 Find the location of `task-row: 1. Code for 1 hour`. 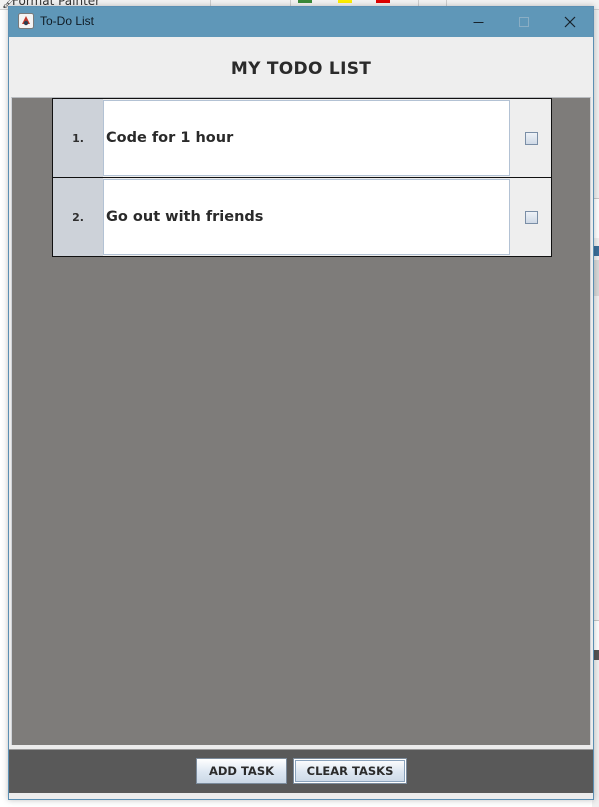

task-row: 1. Code for 1 hour is located at coordinates (302, 138).